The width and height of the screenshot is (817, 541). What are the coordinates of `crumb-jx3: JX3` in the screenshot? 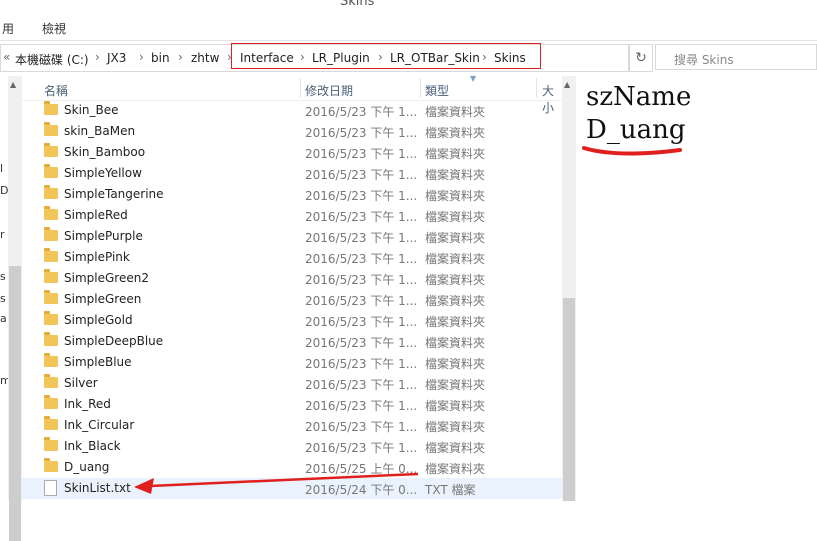 It's located at (116, 58).